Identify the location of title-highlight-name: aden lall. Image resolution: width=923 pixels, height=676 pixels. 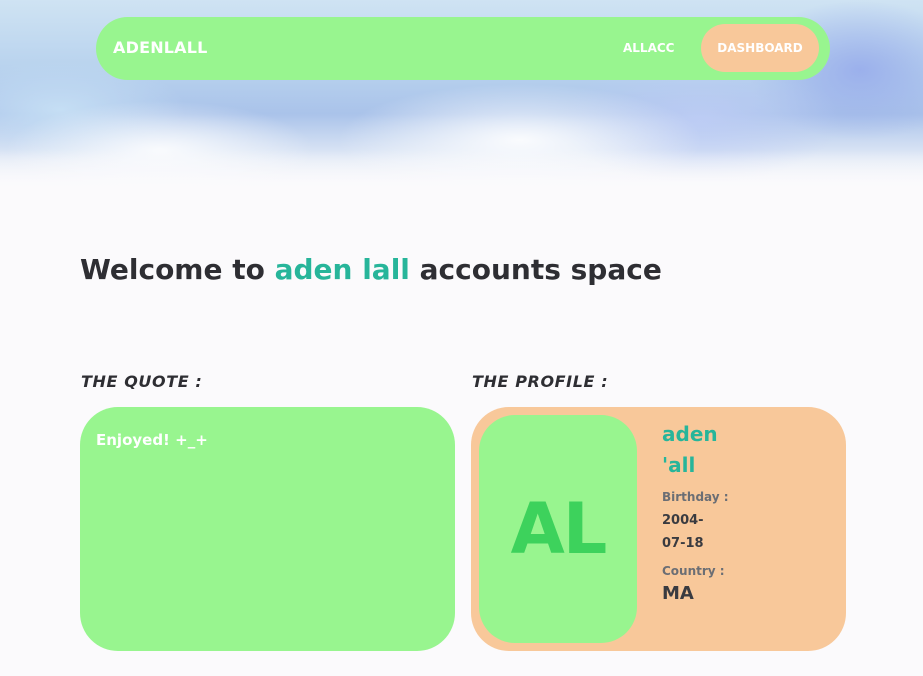
(342, 269).